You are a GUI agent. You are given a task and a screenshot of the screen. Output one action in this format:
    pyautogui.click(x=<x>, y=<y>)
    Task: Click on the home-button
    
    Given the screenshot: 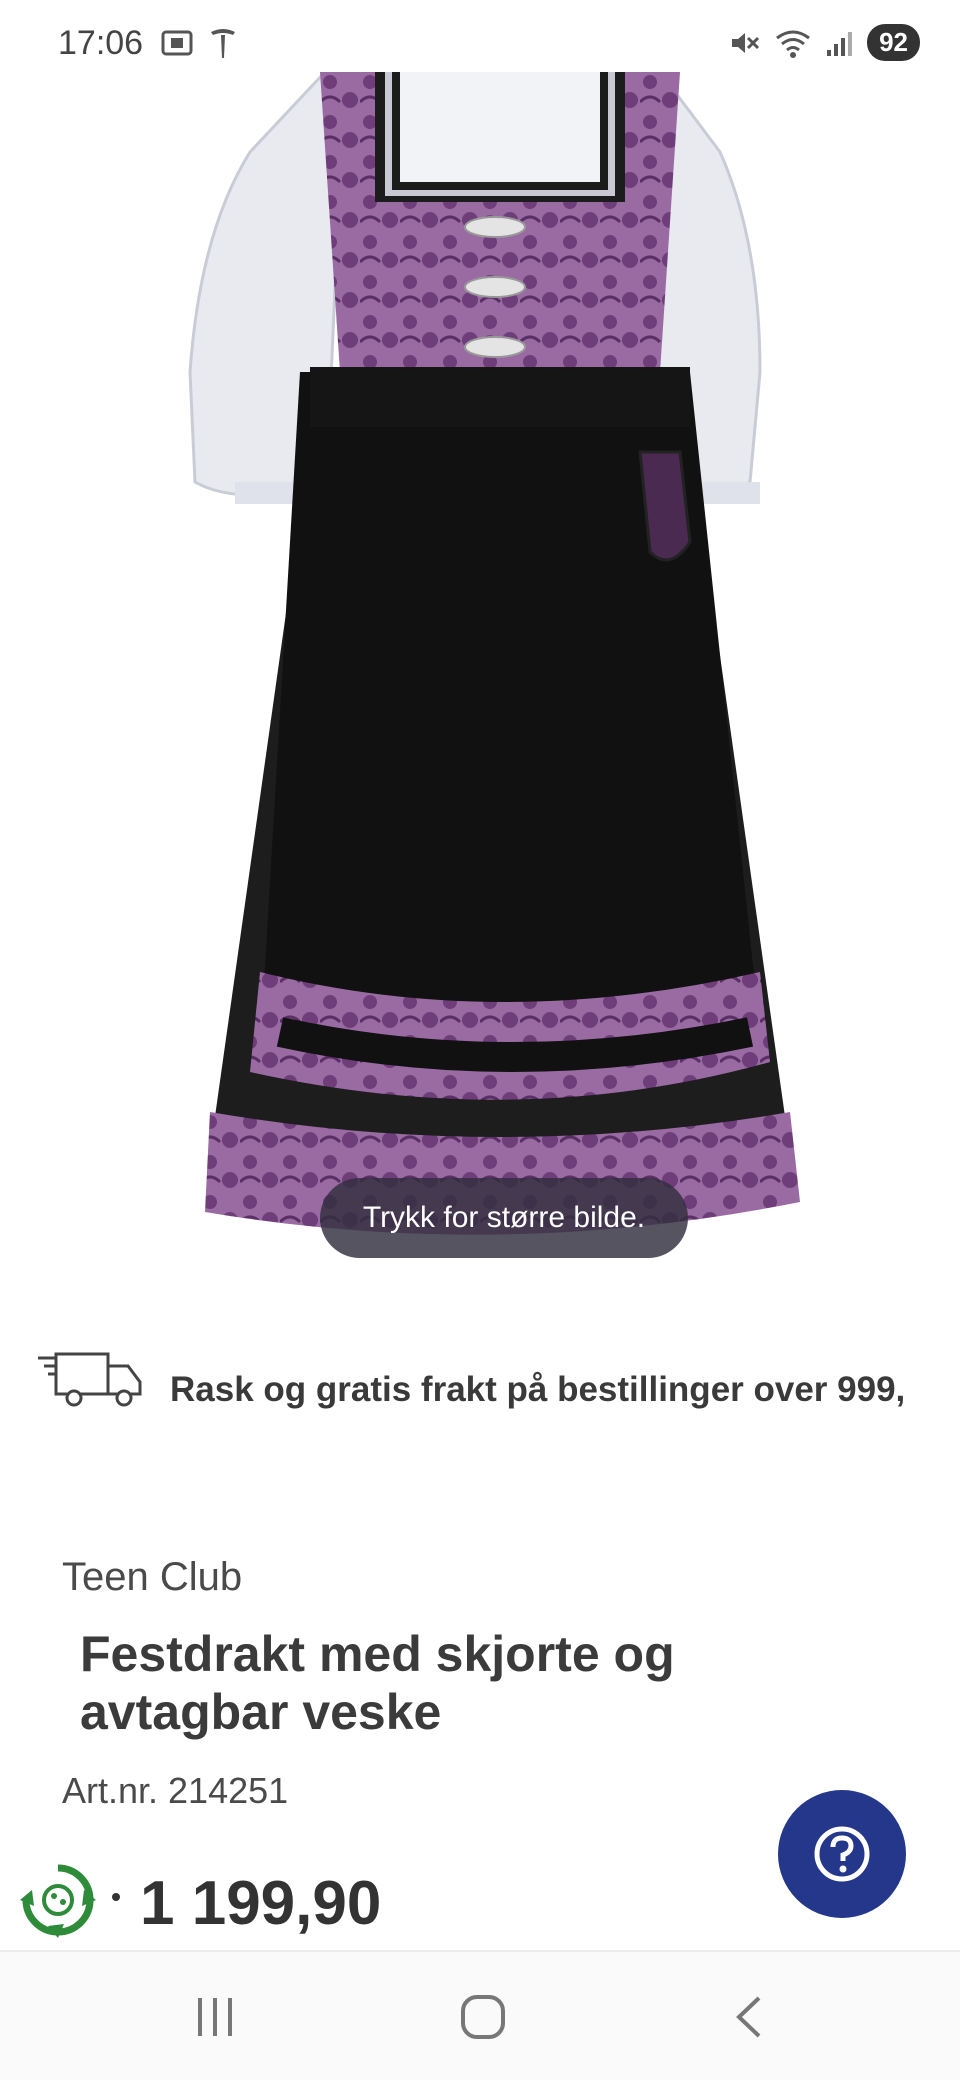 What is the action you would take?
    pyautogui.click(x=483, y=2017)
    